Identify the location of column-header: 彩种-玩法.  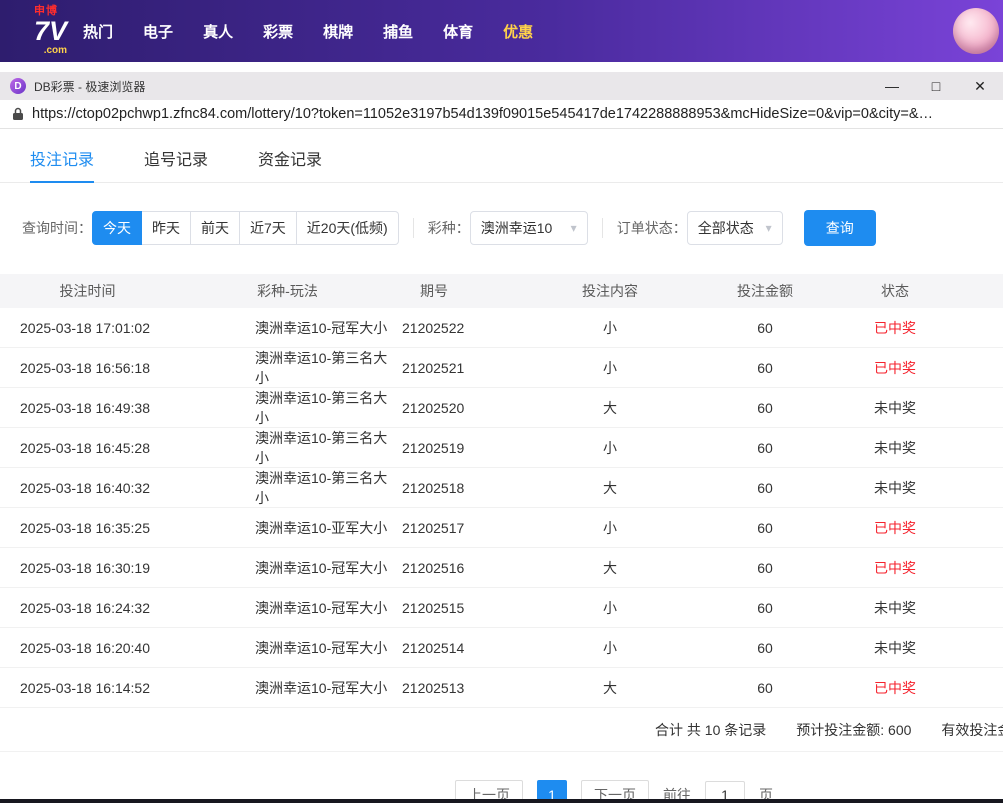
(287, 291).